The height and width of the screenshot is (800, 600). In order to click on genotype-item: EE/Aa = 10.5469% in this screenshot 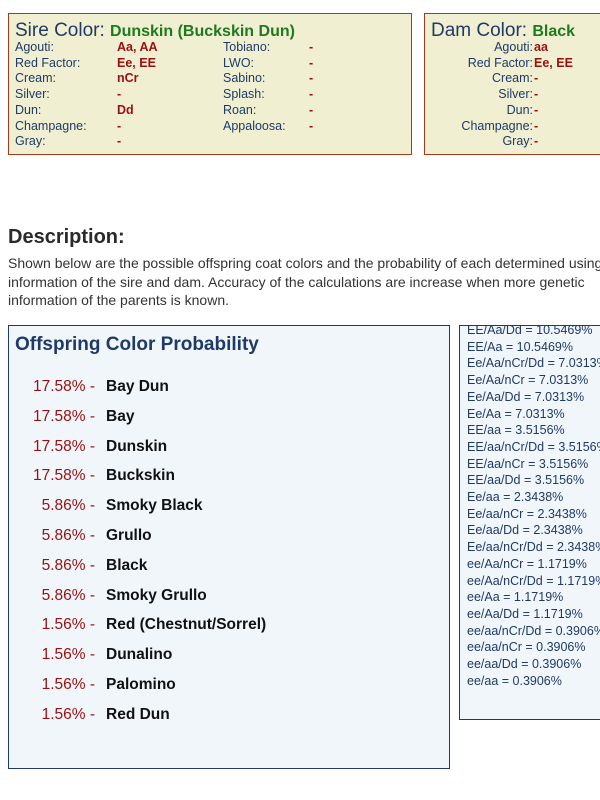, I will do `click(520, 346)`.